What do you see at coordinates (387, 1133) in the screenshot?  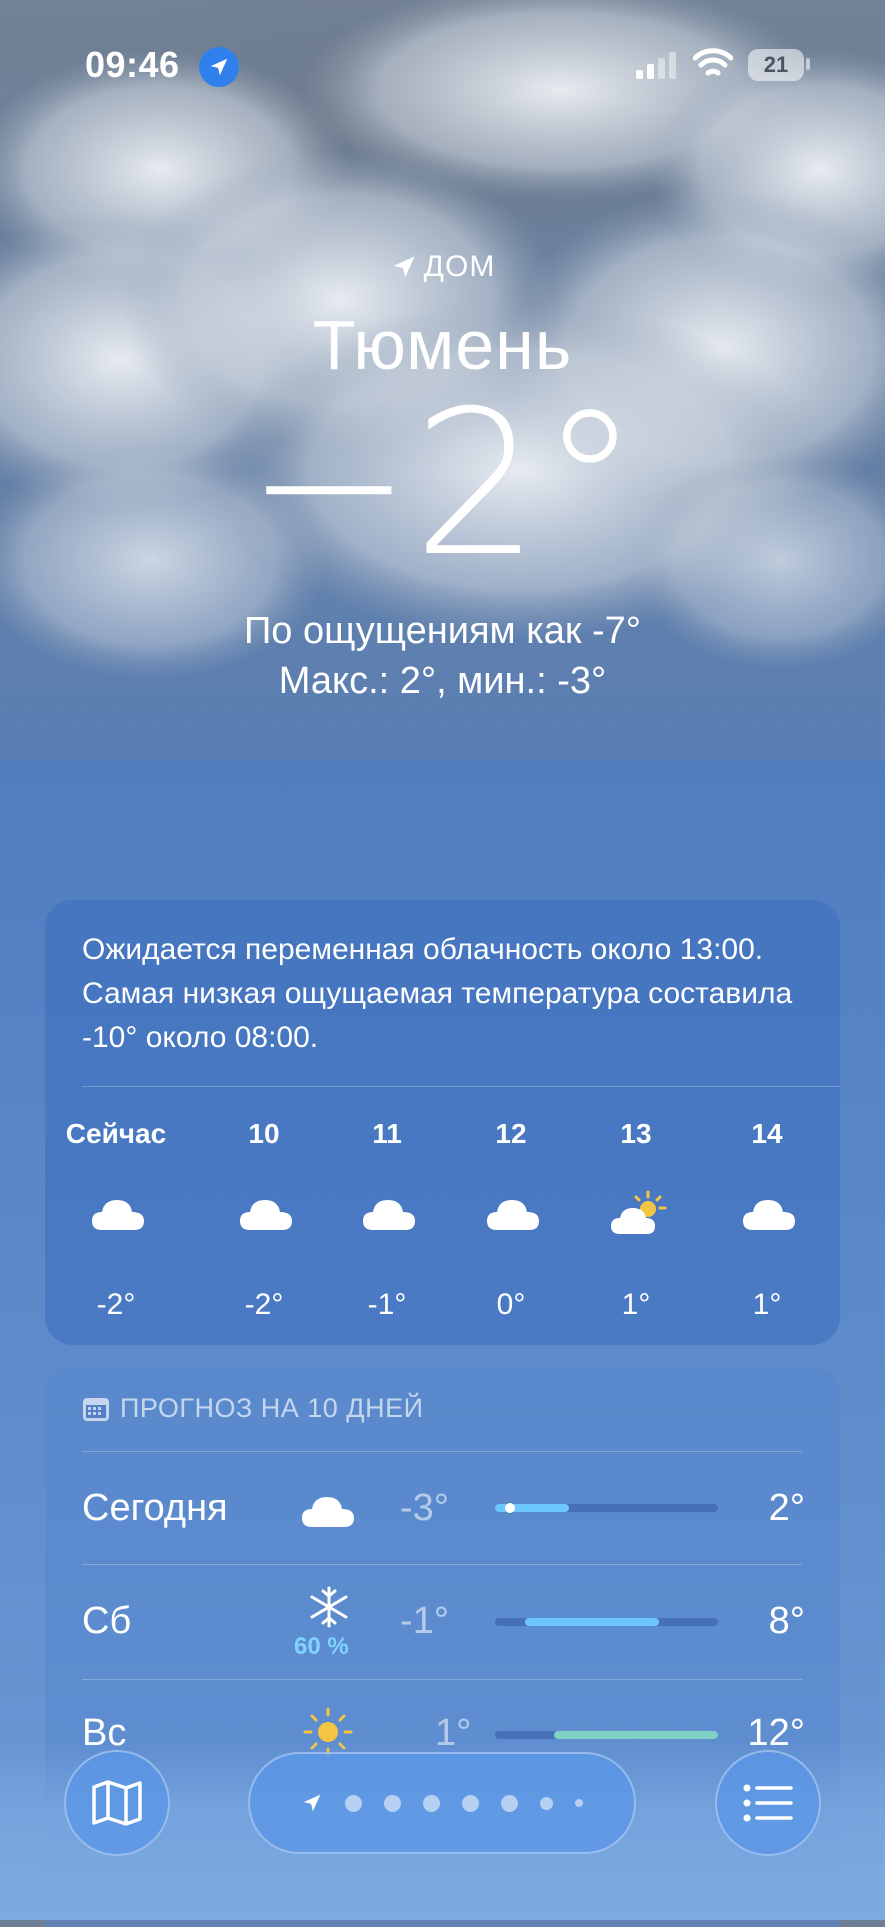 I see `hour-label: 11` at bounding box center [387, 1133].